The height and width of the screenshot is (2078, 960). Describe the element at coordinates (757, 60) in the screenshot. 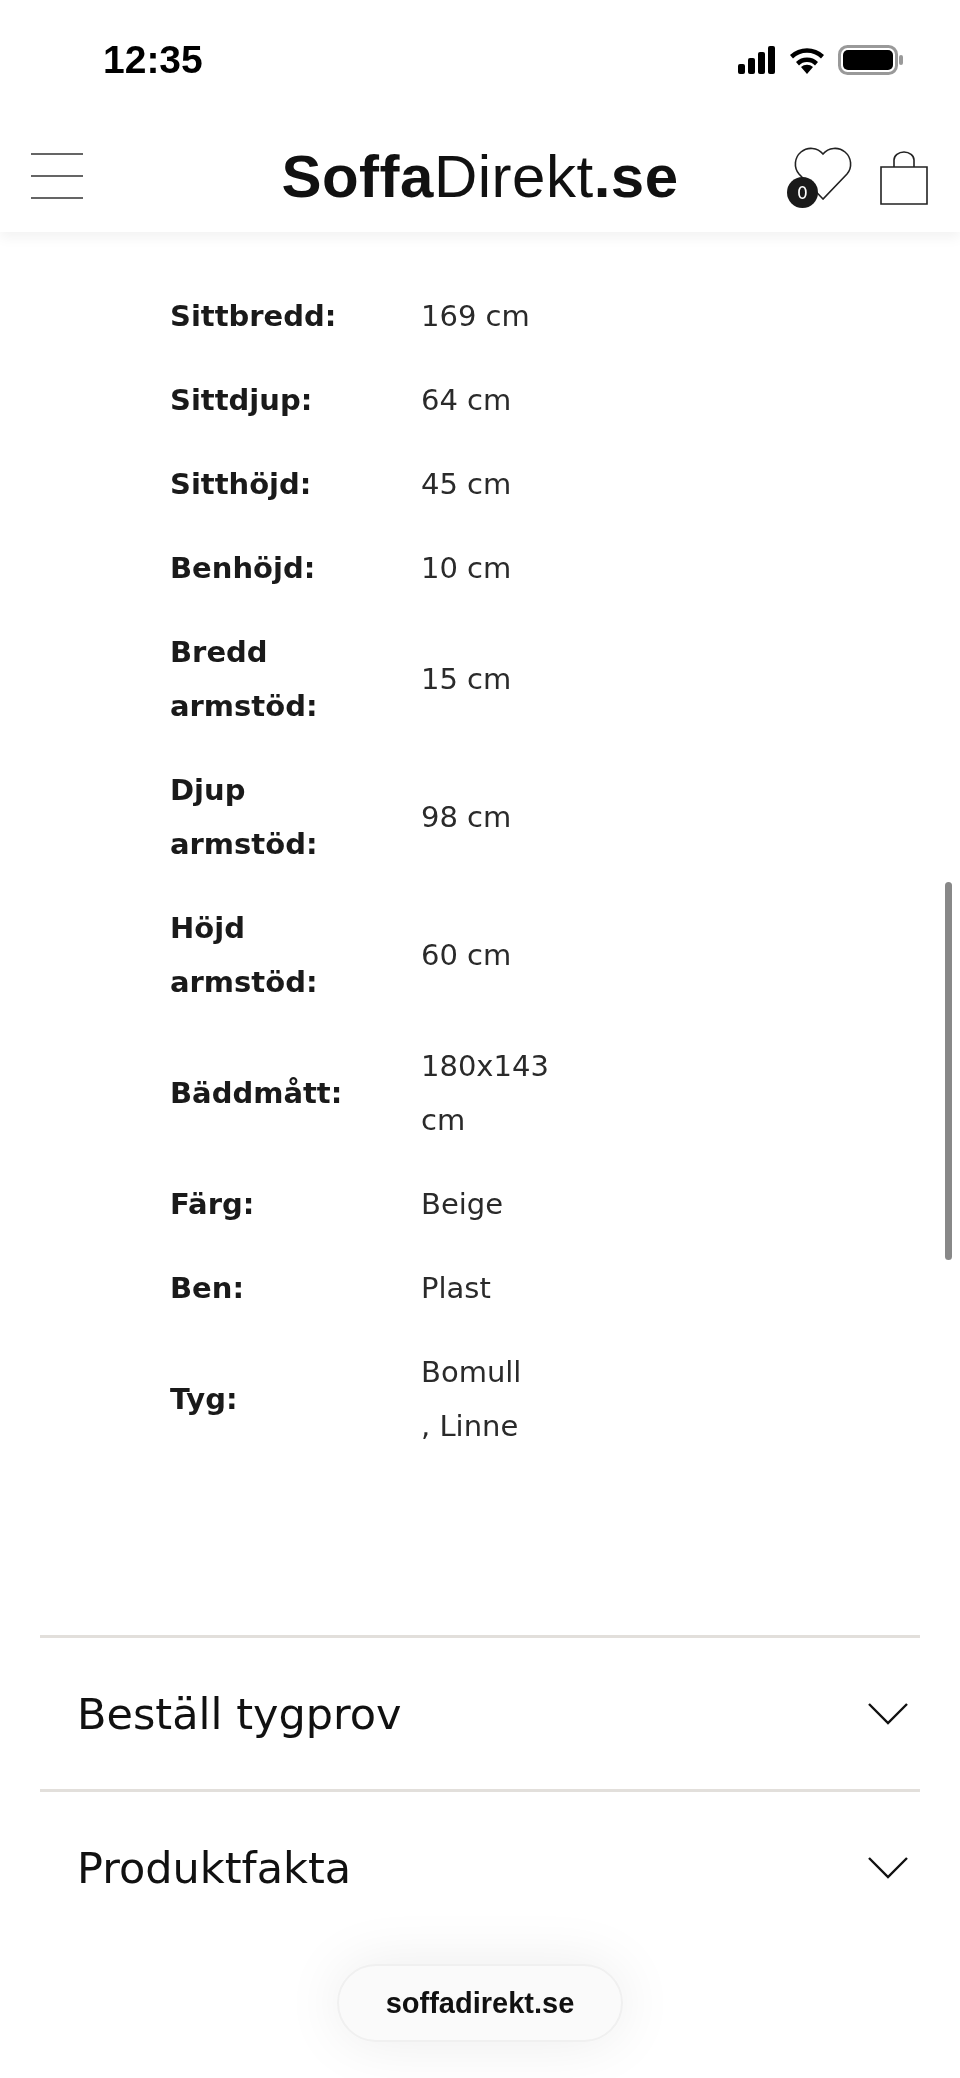

I see `signal-icon` at that location.